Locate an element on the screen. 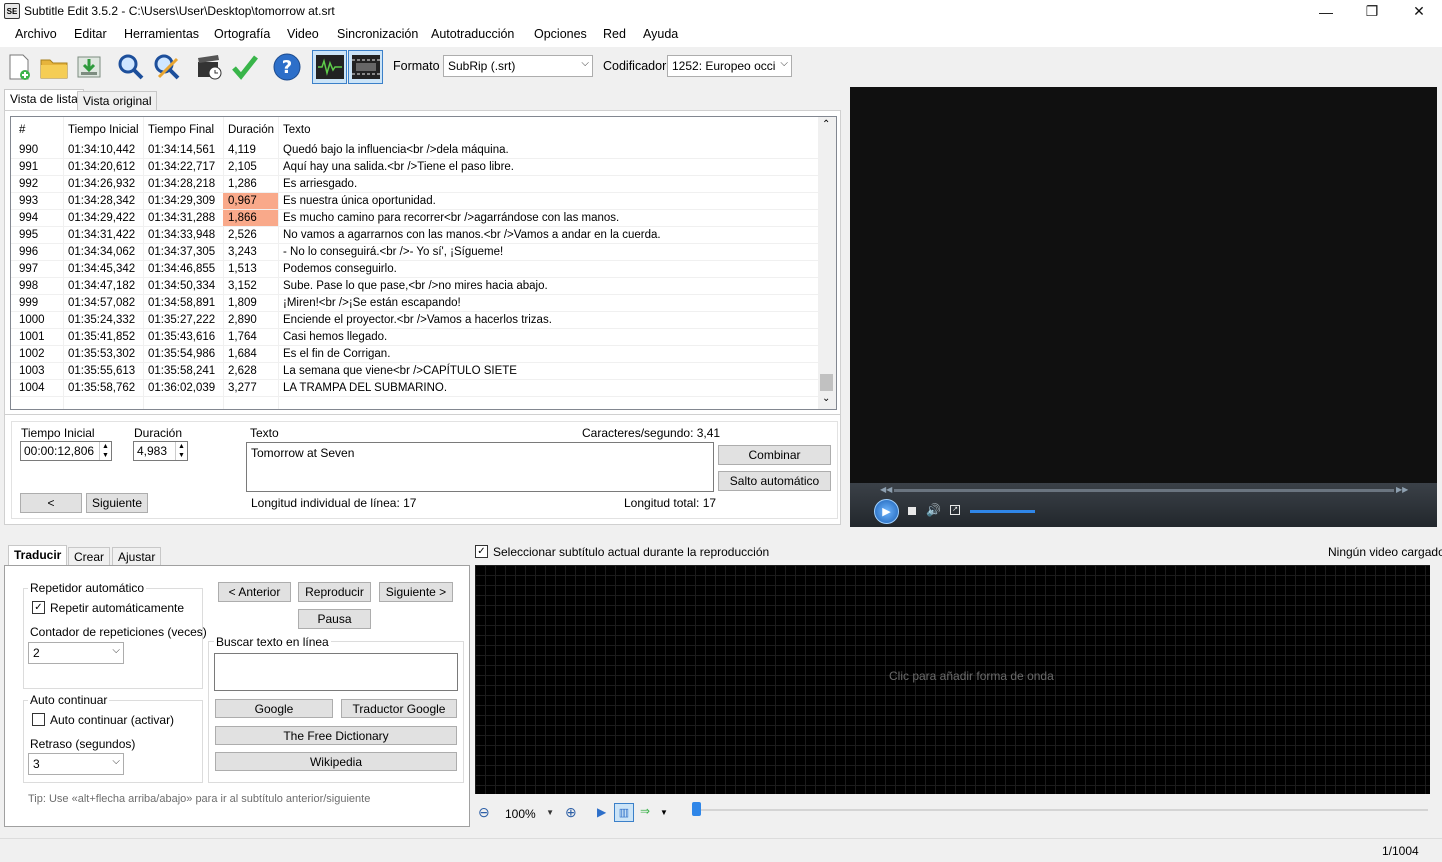  rewind-icon: ◀◀ is located at coordinates (886, 489).